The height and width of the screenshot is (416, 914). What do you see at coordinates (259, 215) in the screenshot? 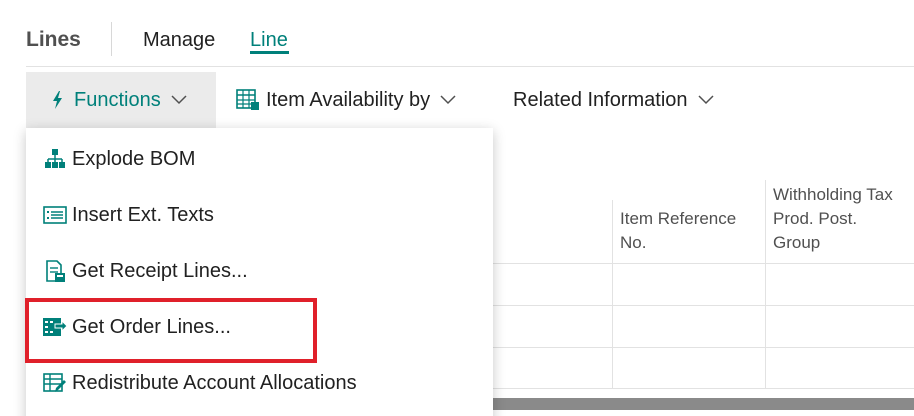
I see `menu-item-insert-ext-texts: Insert Ext. Texts` at bounding box center [259, 215].